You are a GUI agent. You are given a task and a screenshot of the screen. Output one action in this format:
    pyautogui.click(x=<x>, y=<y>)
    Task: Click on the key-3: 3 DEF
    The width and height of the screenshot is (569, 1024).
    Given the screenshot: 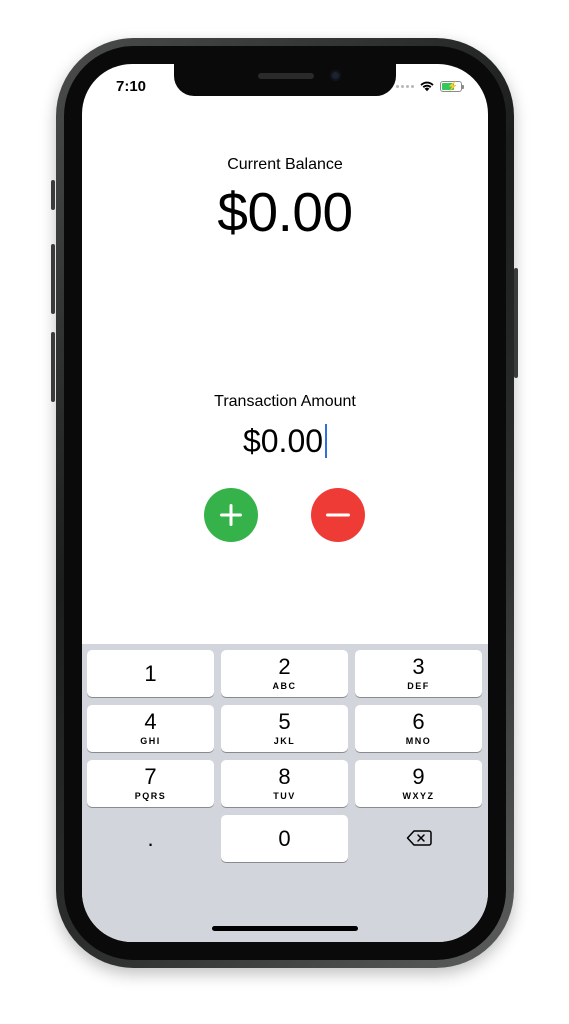 What is the action you would take?
    pyautogui.click(x=418, y=673)
    